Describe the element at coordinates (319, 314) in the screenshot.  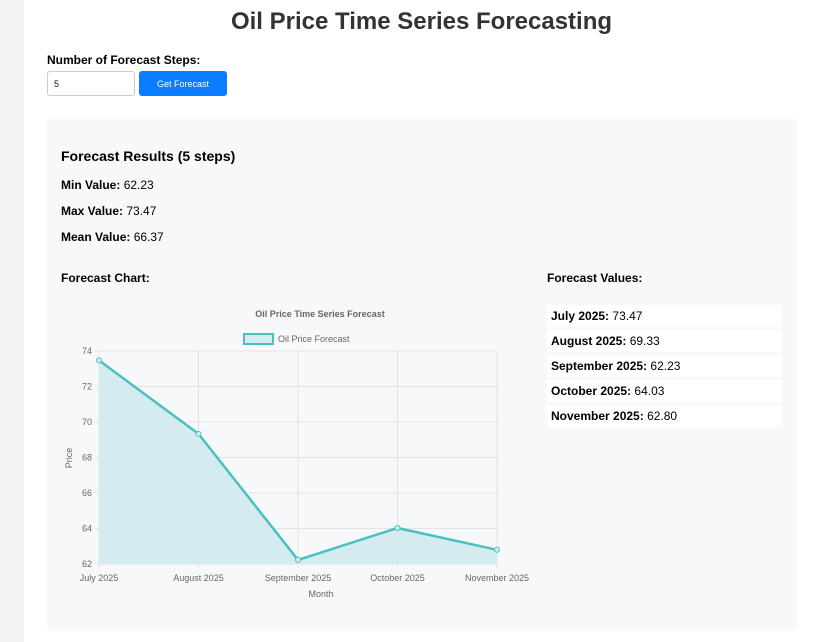
I see `chart-title: Oil Price Time Series Forecast` at that location.